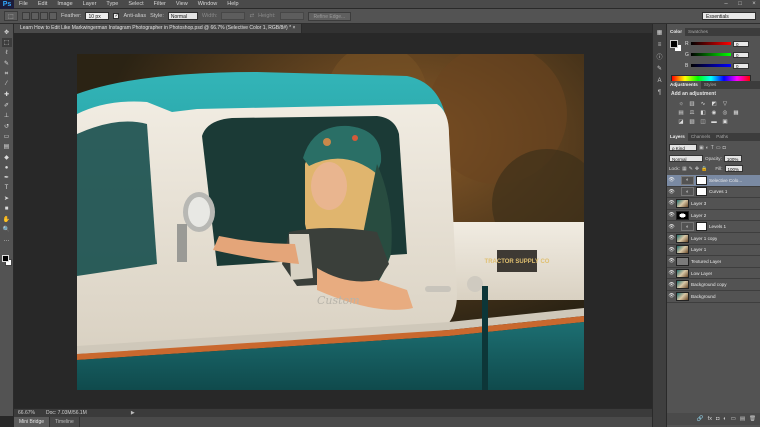 The width and height of the screenshot is (760, 427). Describe the element at coordinates (7, 167) in the screenshot. I see `dodge-tool-icon: ●` at that location.